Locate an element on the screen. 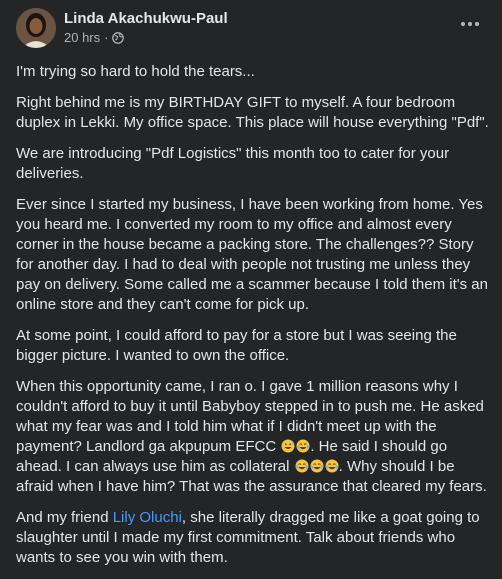 The width and height of the screenshot is (502, 579). tagged-friend-link: Lily Oluchi is located at coordinates (147, 517).